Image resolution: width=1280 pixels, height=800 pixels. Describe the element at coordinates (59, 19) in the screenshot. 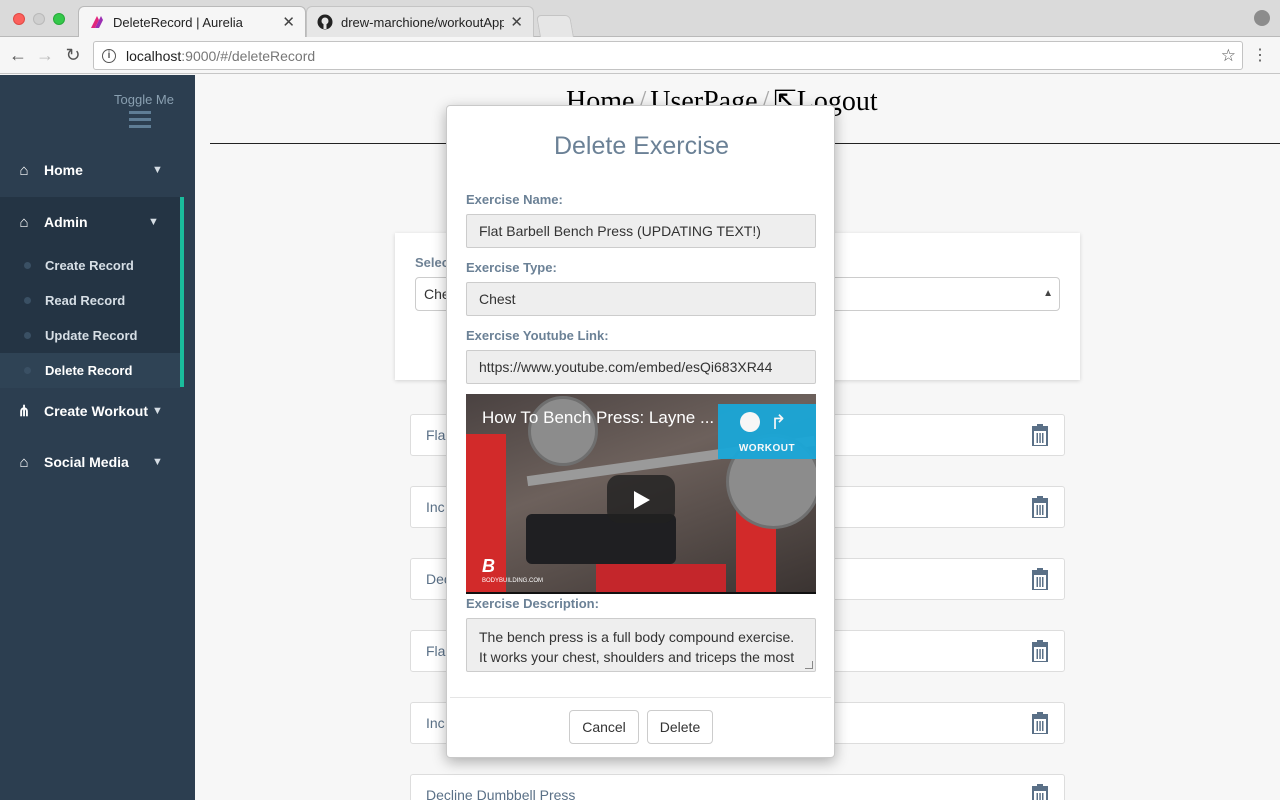

I see `maximize-window-button` at that location.